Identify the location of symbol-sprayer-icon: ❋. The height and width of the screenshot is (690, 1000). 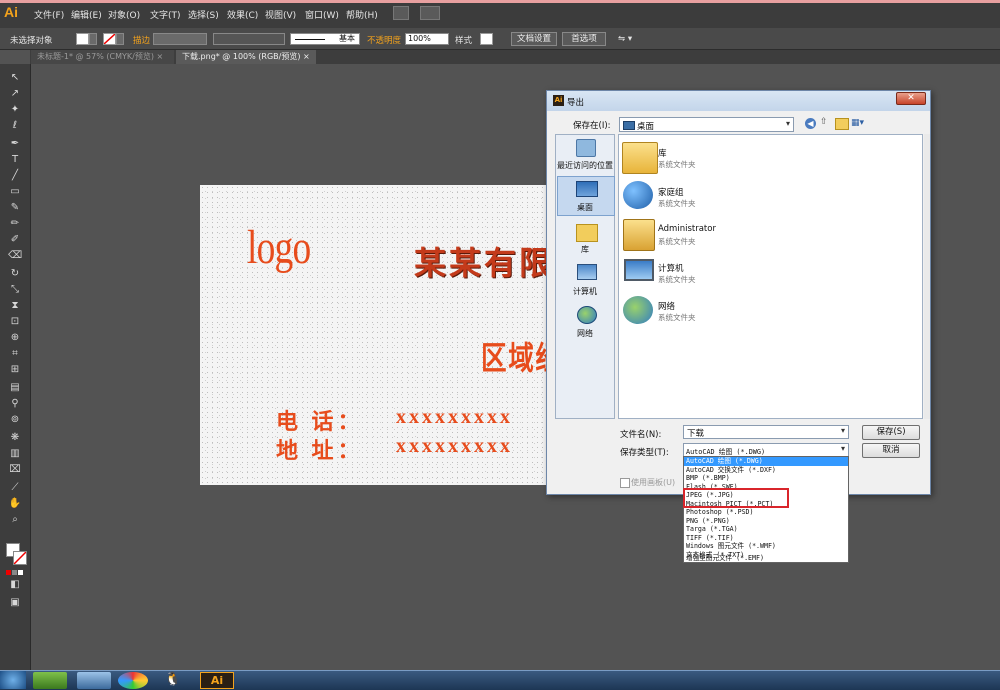
(15, 438).